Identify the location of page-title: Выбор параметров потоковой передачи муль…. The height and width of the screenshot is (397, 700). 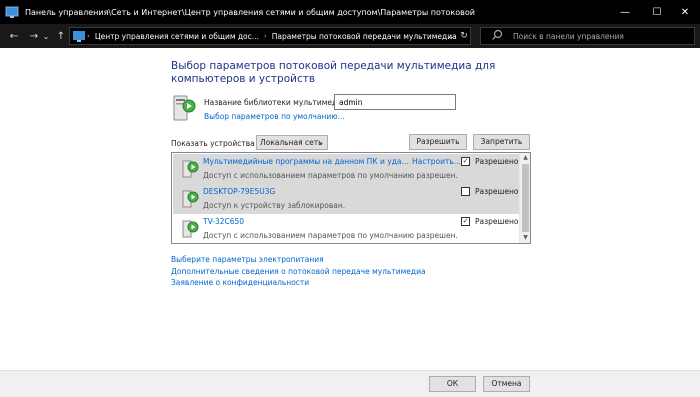
(333, 72).